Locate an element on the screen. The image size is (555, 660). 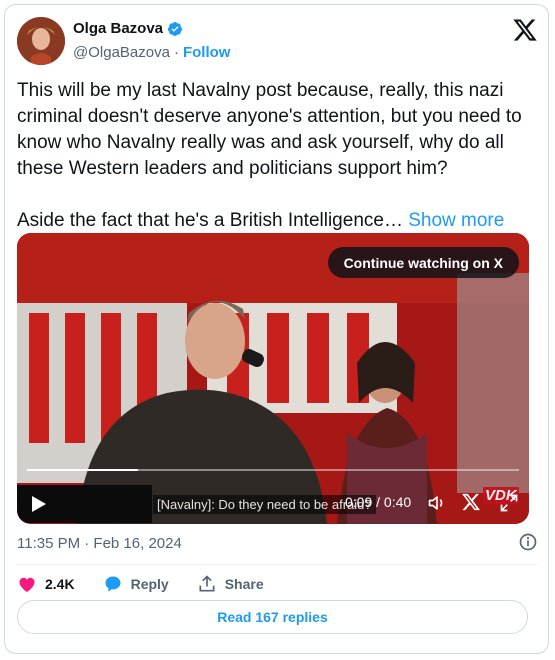
follow-button: Follow is located at coordinates (207, 52).